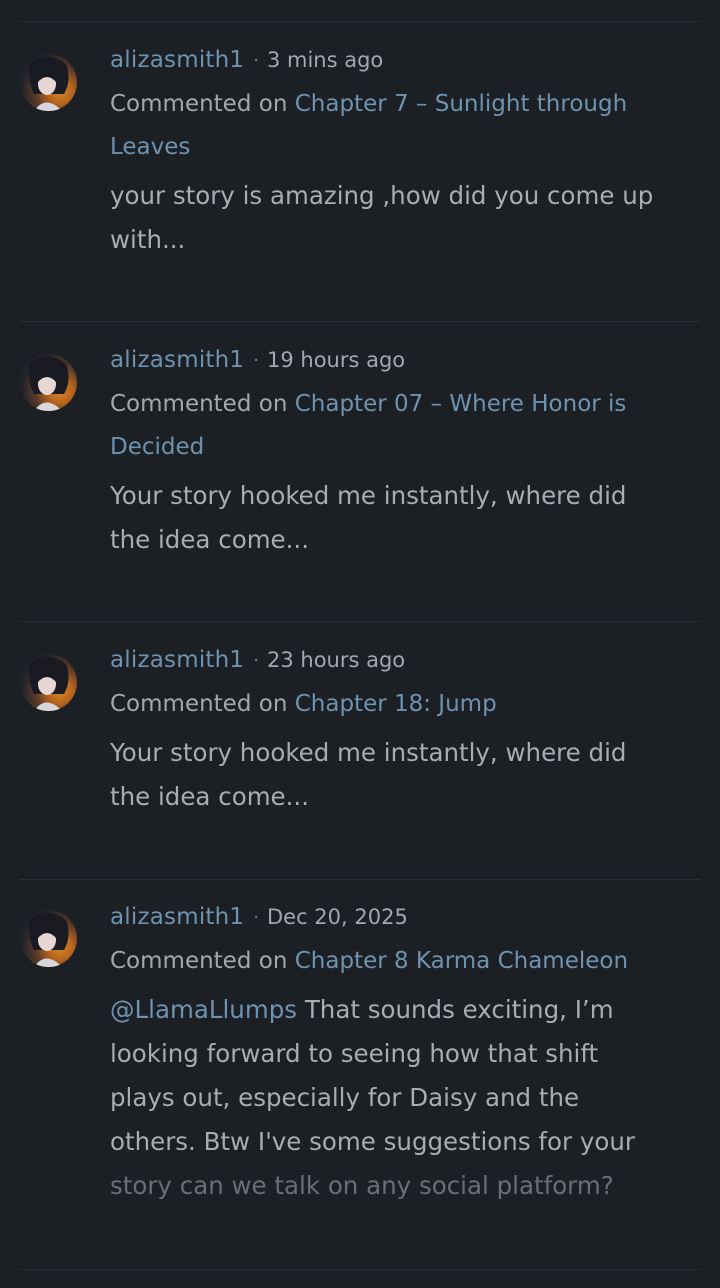 The image size is (720, 1288). What do you see at coordinates (461, 961) in the screenshot?
I see `chapter-link: Chapter 8 Karma Chameleon` at bounding box center [461, 961].